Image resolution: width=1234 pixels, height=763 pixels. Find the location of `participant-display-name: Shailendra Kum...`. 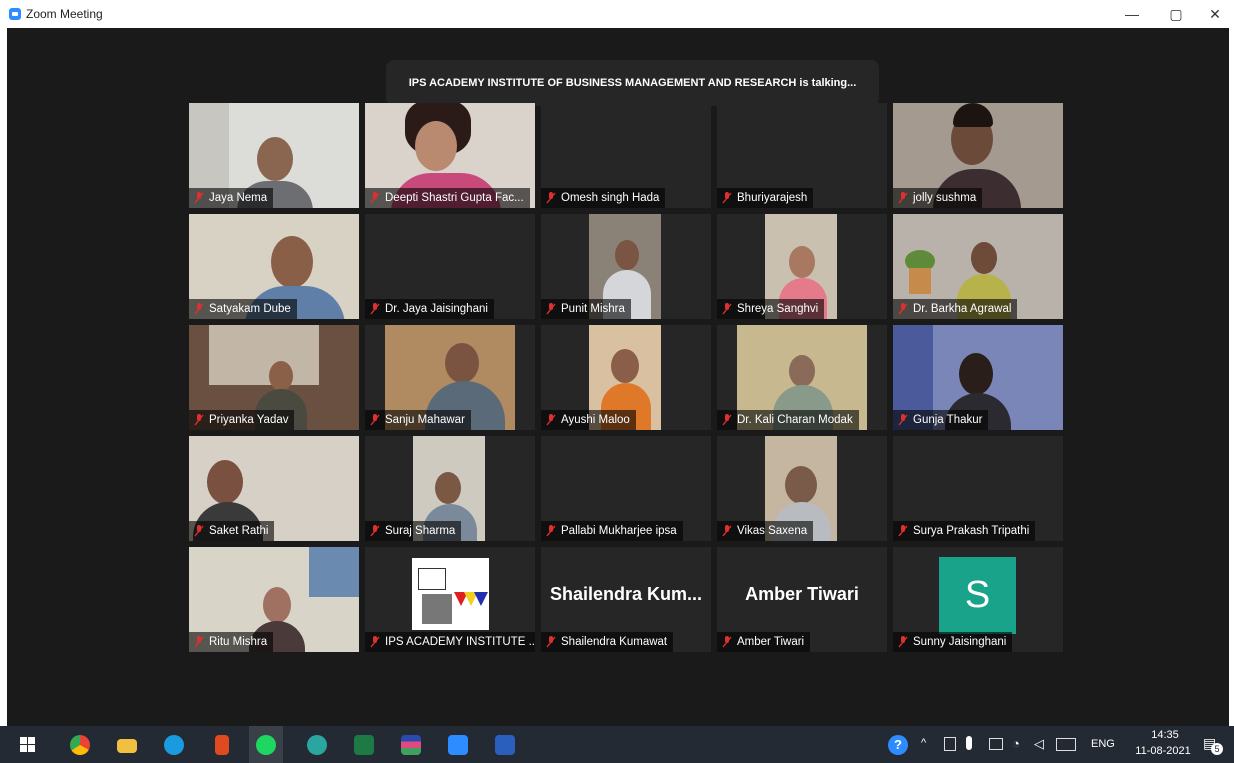

participant-display-name: Shailendra Kum... is located at coordinates (626, 594).